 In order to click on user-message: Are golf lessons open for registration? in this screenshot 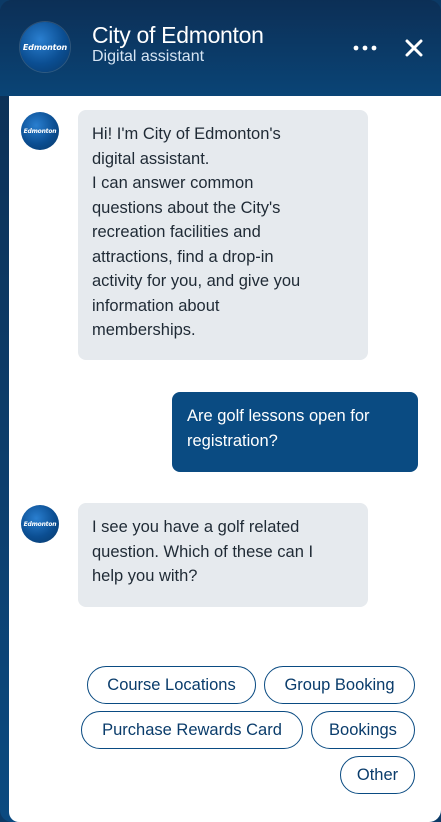, I will do `click(295, 432)`.